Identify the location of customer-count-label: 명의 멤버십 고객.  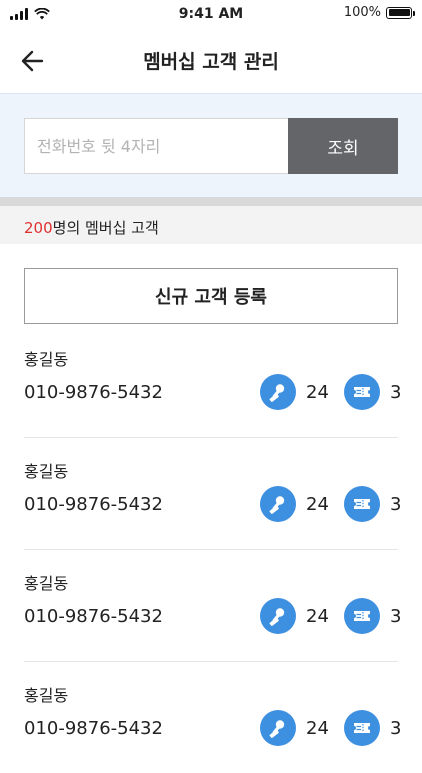
(105, 228).